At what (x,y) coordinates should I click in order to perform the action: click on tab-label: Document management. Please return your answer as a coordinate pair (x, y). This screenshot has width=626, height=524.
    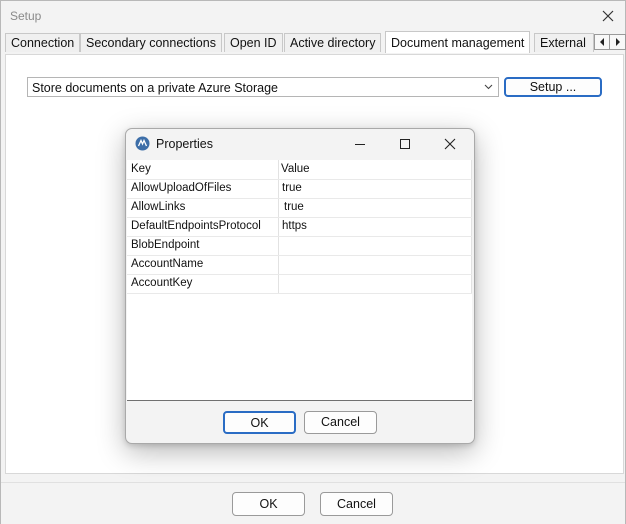
    Looking at the image, I should click on (458, 43).